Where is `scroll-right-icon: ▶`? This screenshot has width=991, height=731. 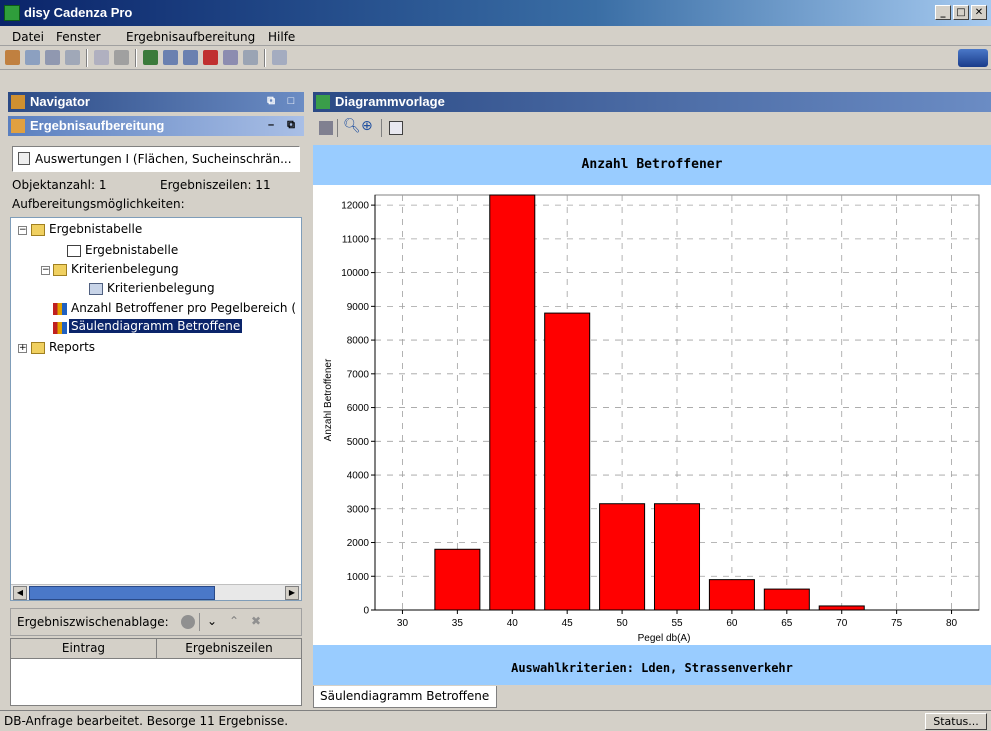 scroll-right-icon: ▶ is located at coordinates (292, 593).